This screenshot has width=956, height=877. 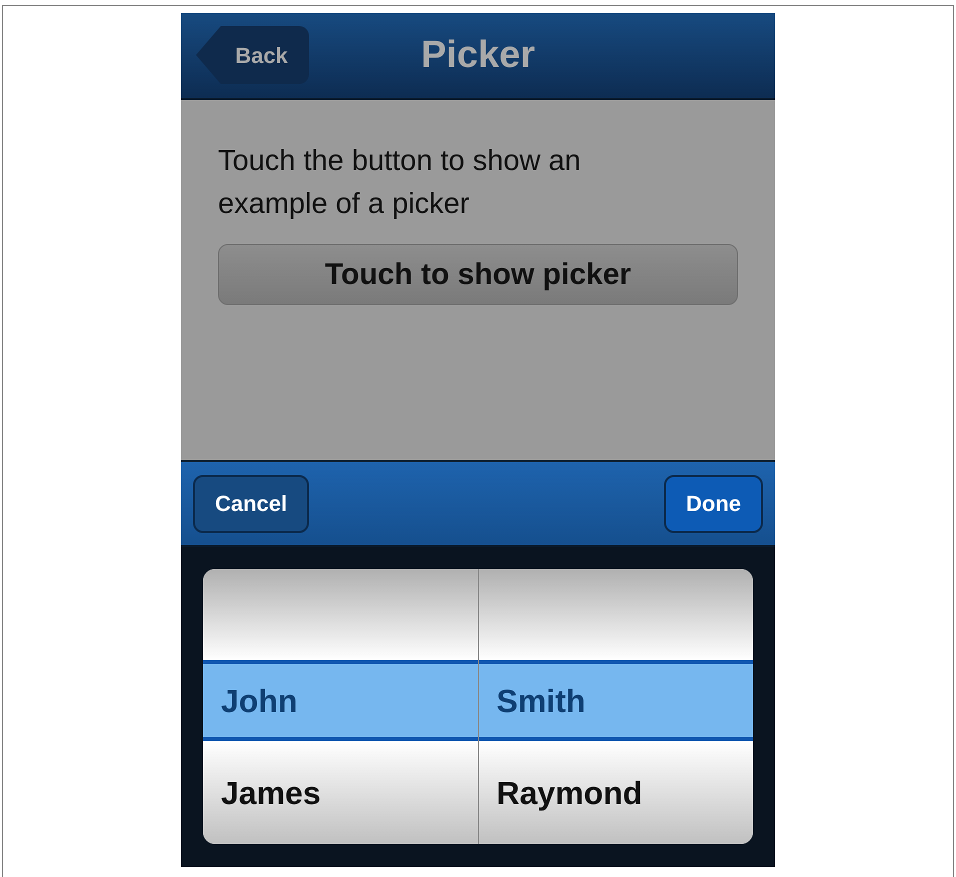 What do you see at coordinates (478, 274) in the screenshot?
I see `show-picker-button: Touch to show picker` at bounding box center [478, 274].